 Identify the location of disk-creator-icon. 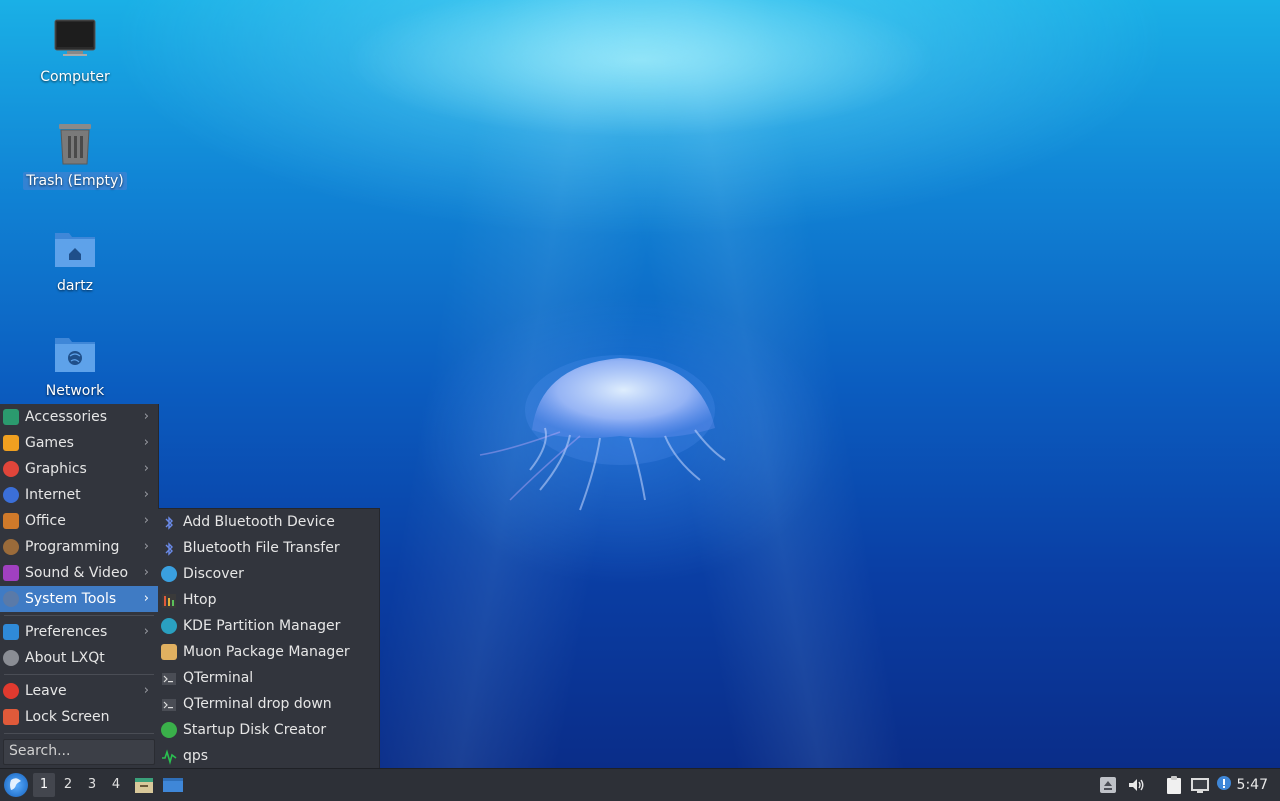
(169, 730).